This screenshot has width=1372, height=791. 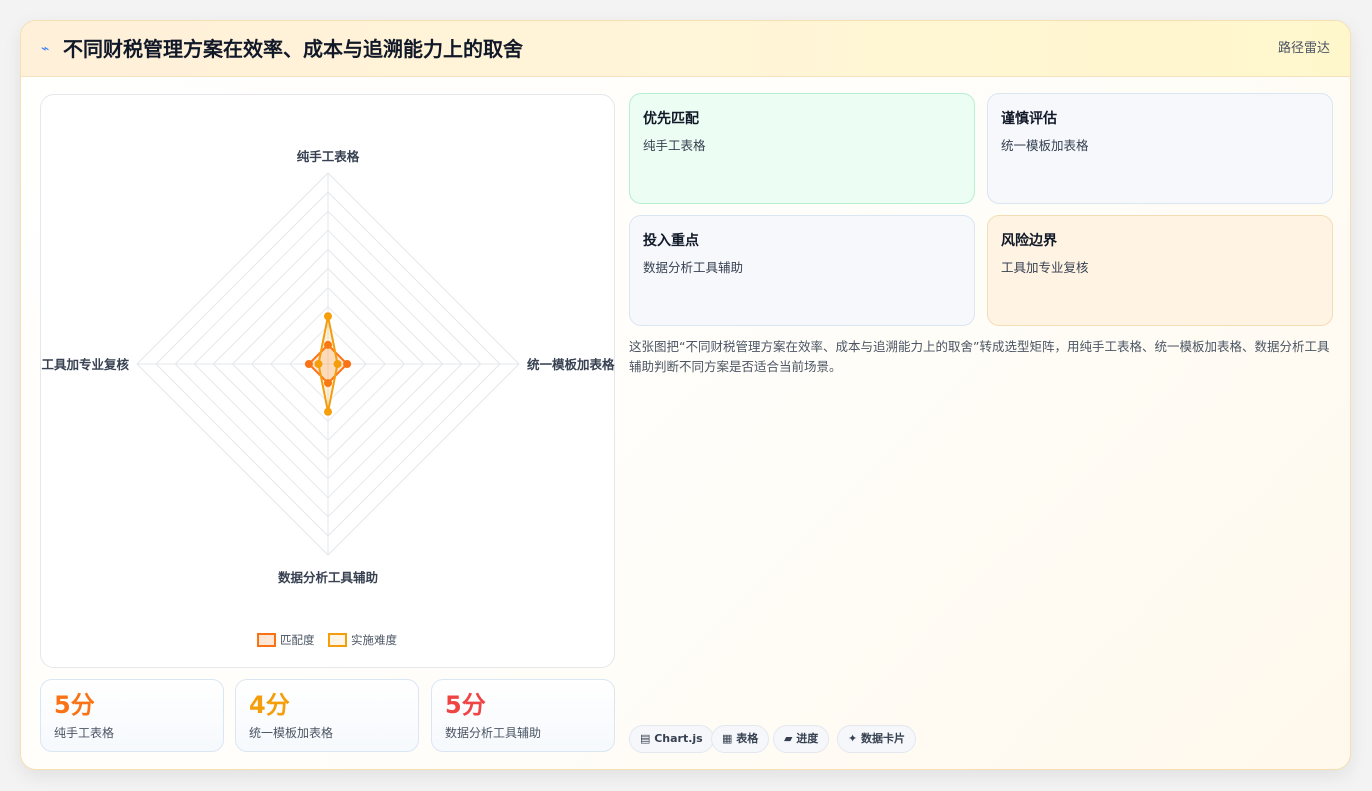 I want to click on tile-title: 风险边界, so click(x=1029, y=241).